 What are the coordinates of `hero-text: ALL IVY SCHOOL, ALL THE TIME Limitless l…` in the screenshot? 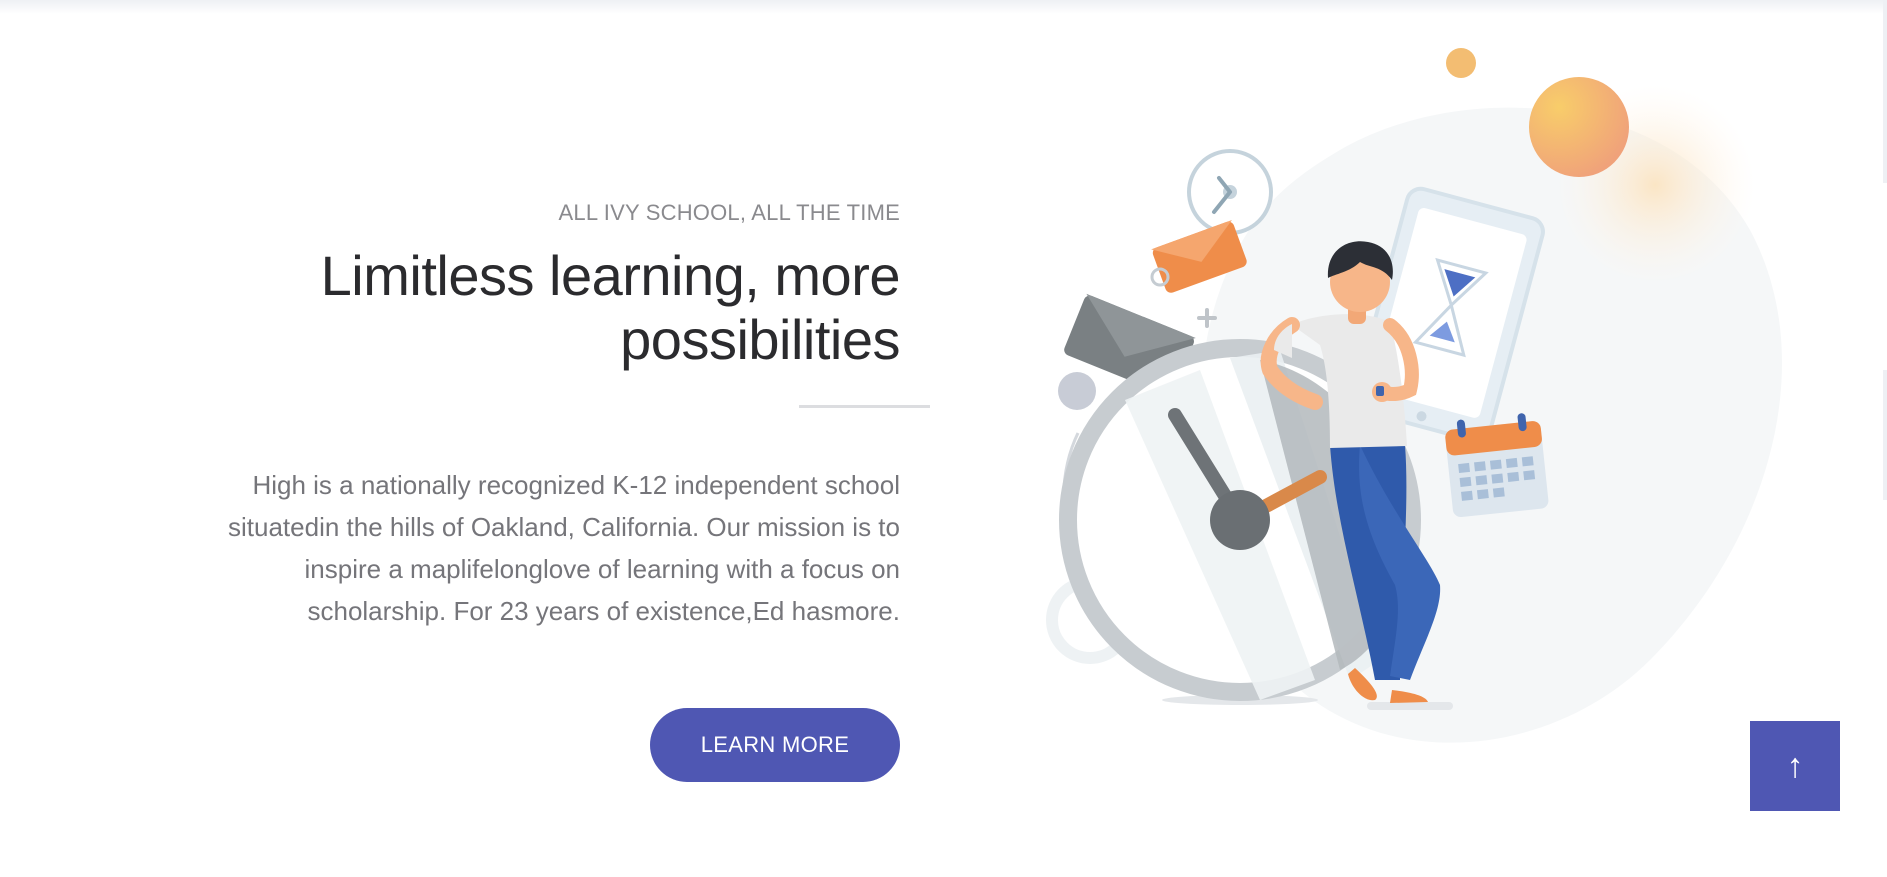 It's located at (510, 286).